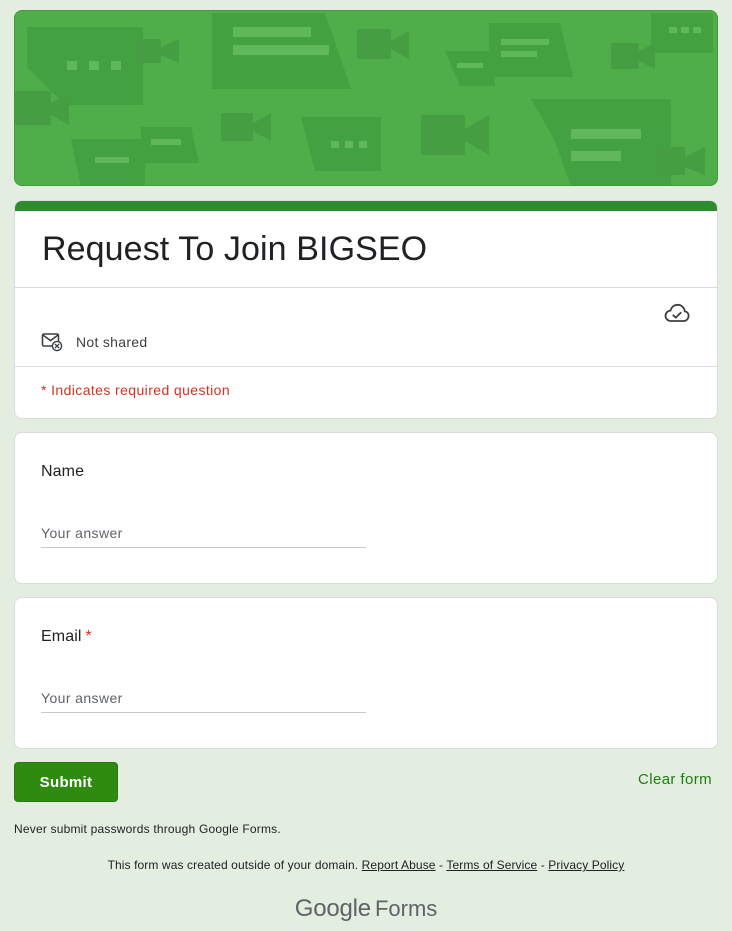  I want to click on email-input, so click(203, 698).